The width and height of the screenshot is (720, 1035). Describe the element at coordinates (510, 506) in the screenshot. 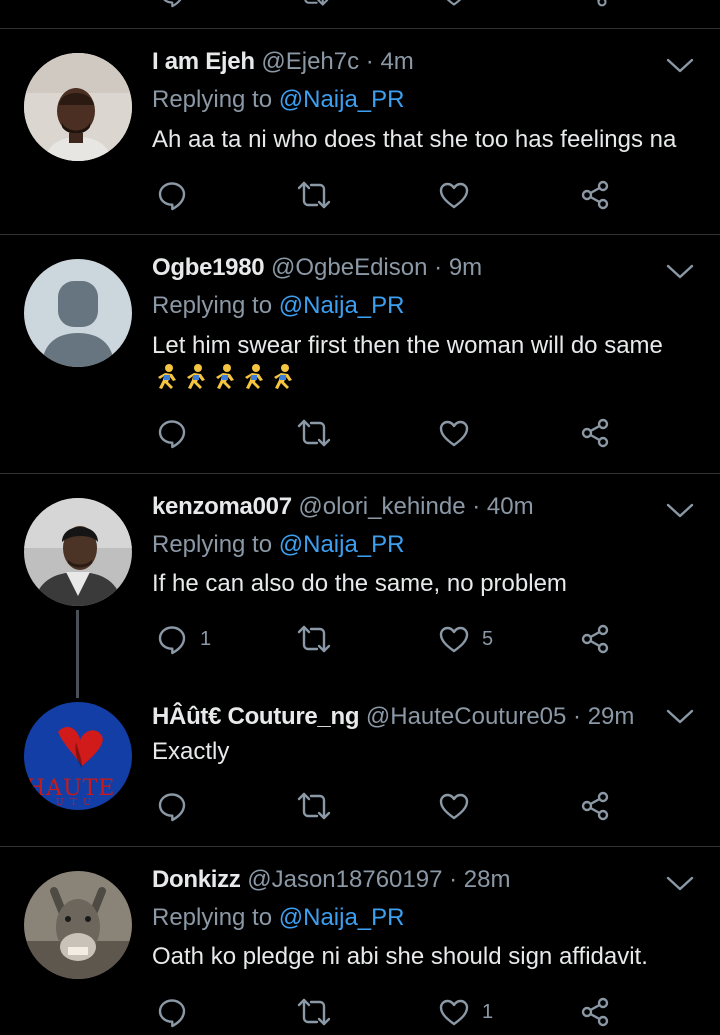

I see `timestamp: 40m` at that location.